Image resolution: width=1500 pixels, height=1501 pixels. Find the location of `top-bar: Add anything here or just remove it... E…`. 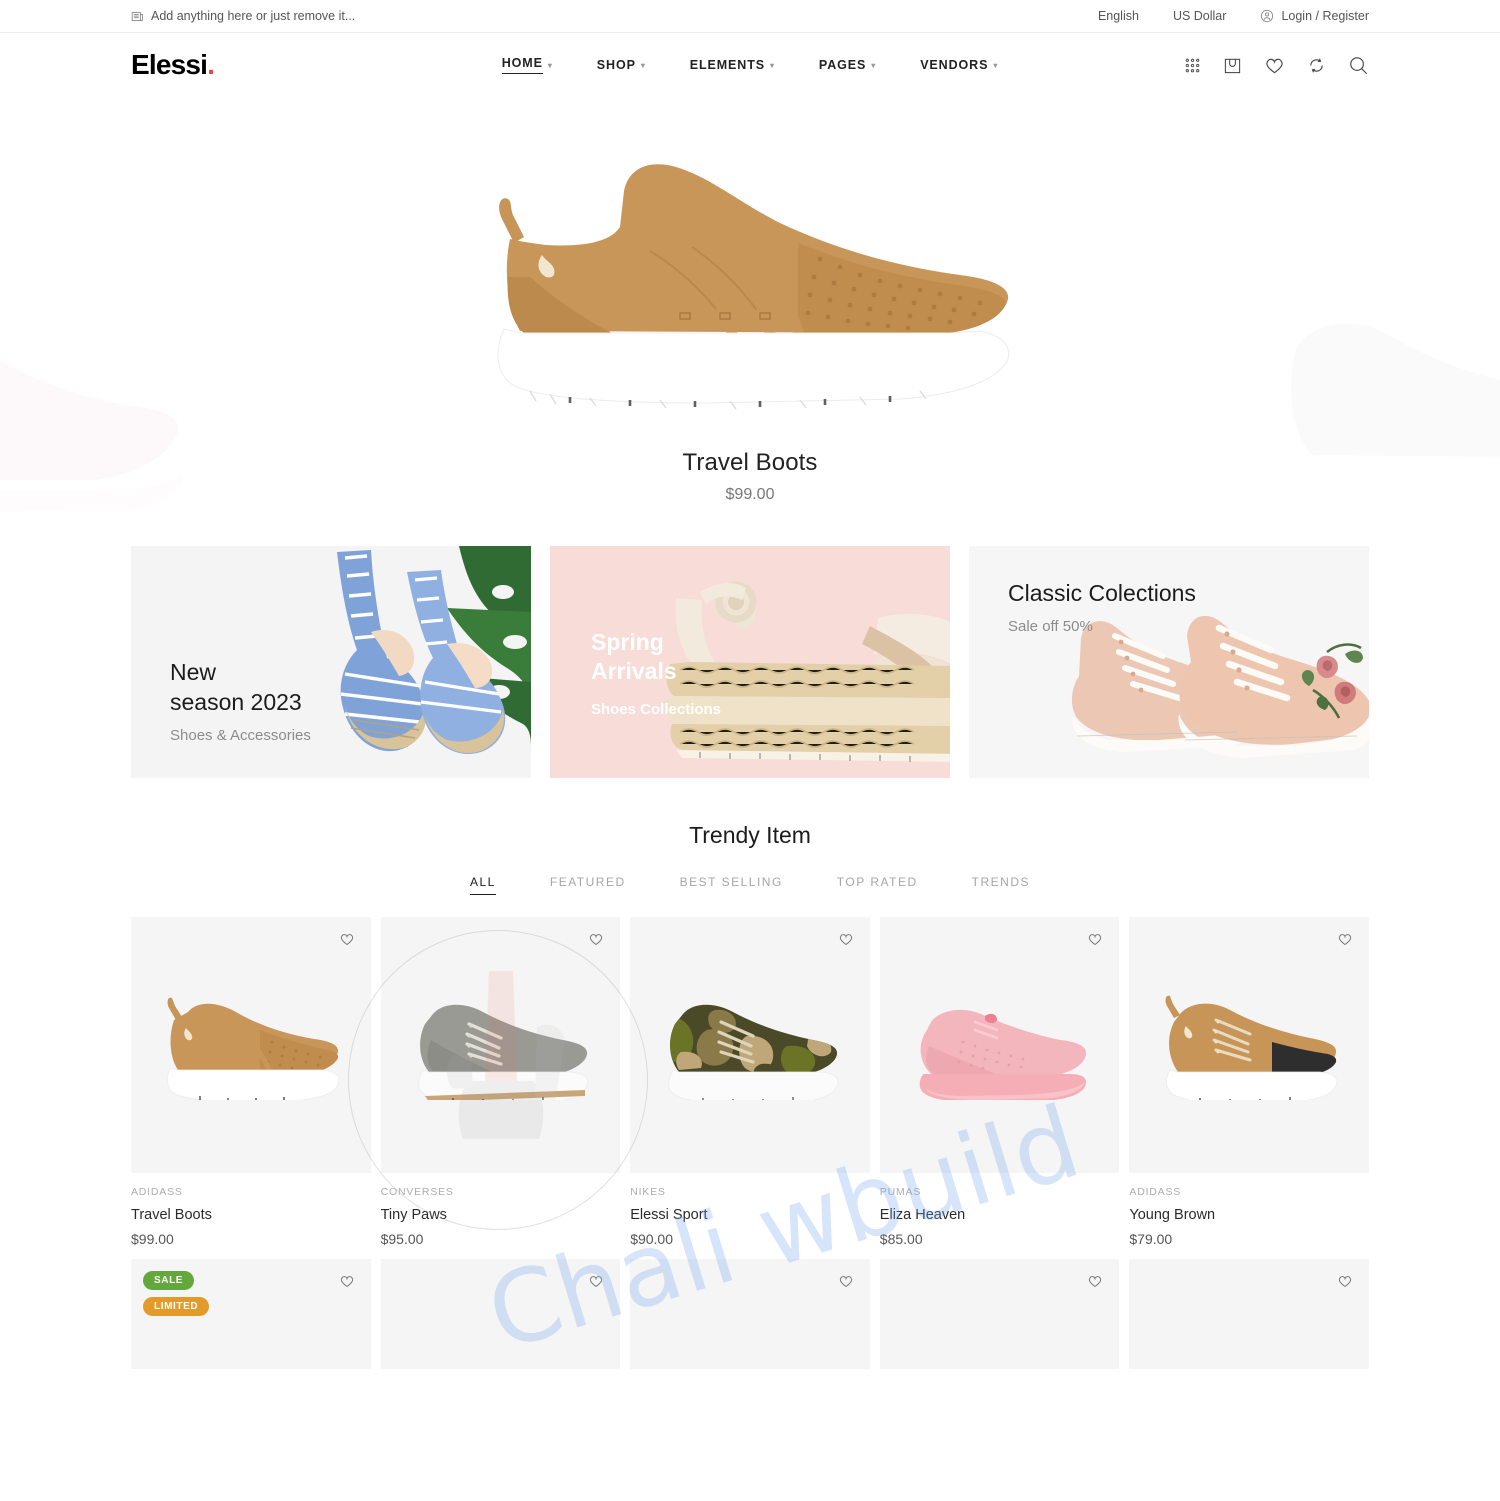

top-bar: Add anything here or just remove it... E… is located at coordinates (750, 16).